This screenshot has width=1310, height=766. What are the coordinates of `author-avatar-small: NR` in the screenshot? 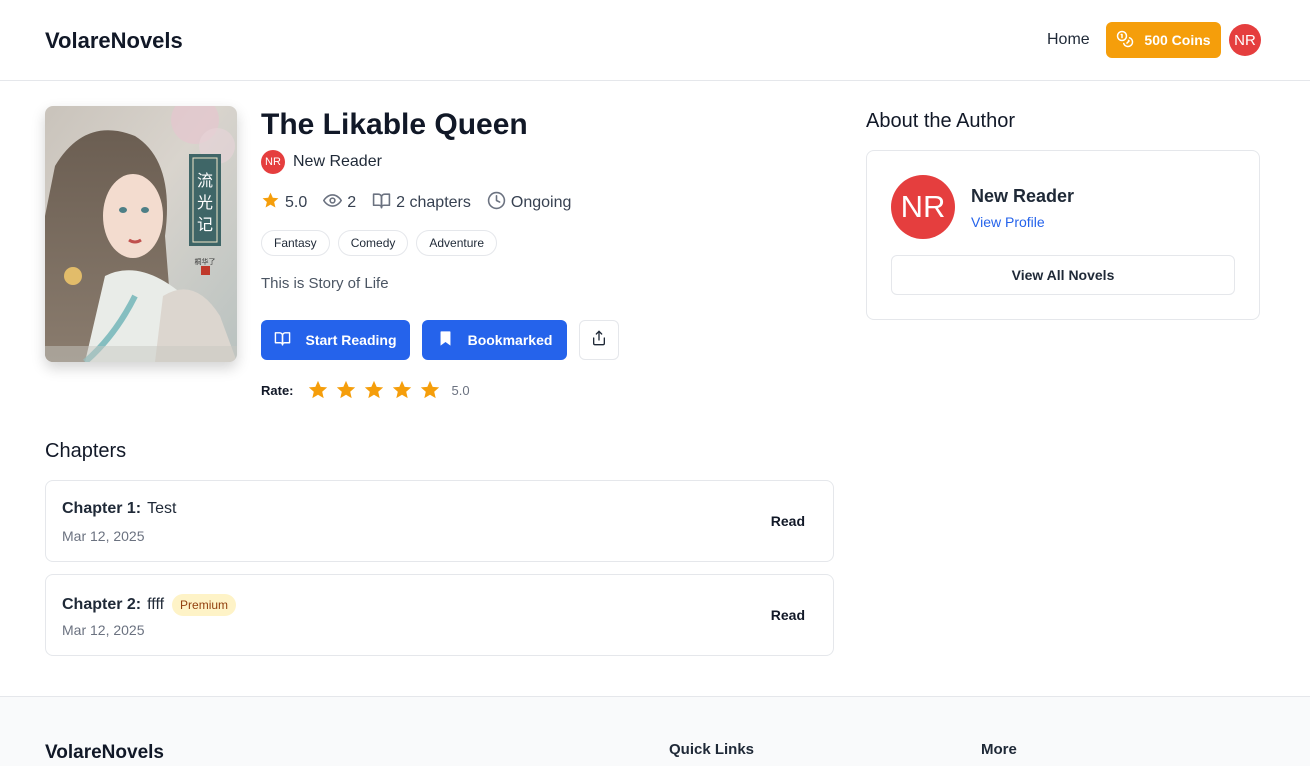 It's located at (273, 162).